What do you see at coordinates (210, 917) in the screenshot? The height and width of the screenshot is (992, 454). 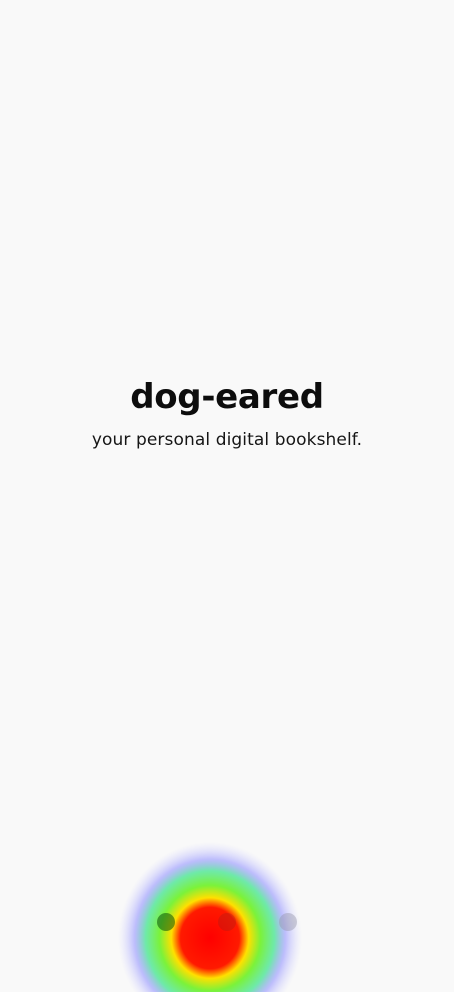 I see `touch-heatmap-overlay` at bounding box center [210, 917].